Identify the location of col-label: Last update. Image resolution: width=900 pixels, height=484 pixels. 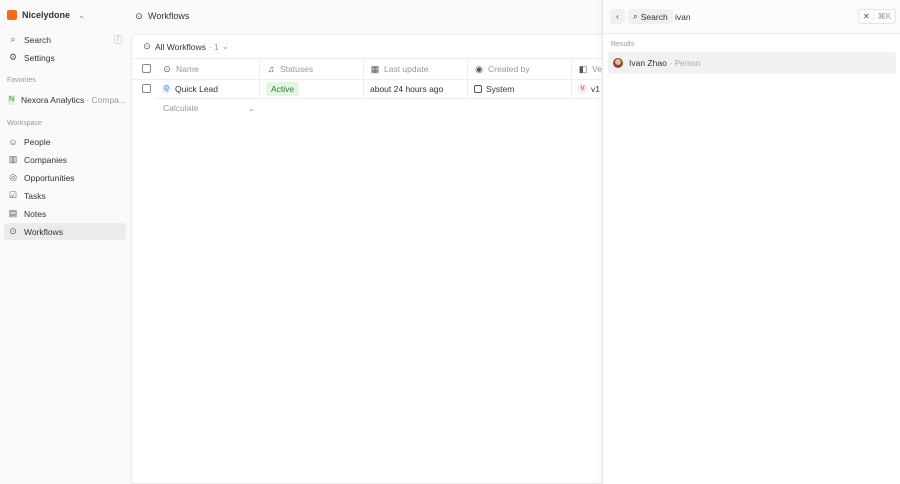
(406, 69).